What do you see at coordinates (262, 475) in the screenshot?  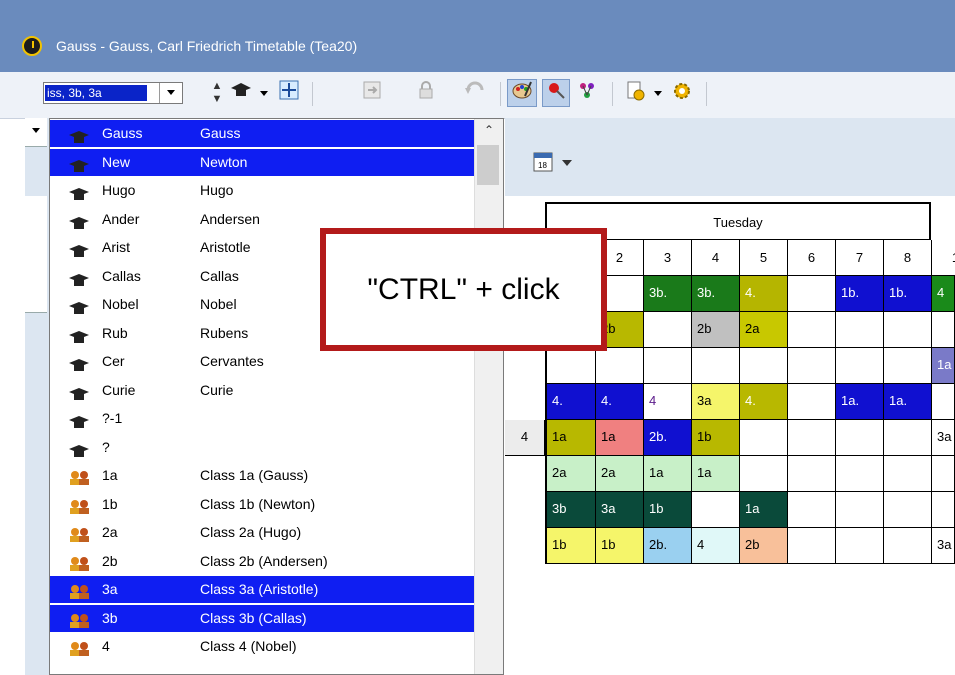 I see `class-list-item: 1a Class 1a (Gauss)` at bounding box center [262, 475].